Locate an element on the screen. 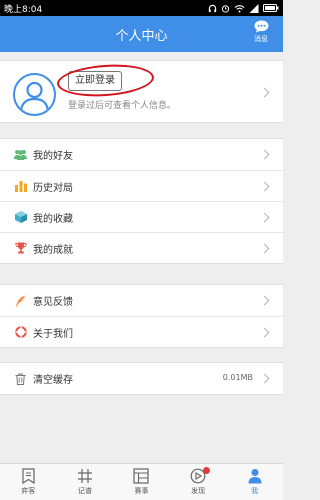  menu-item-label: 关于我们 is located at coordinates (53, 334).